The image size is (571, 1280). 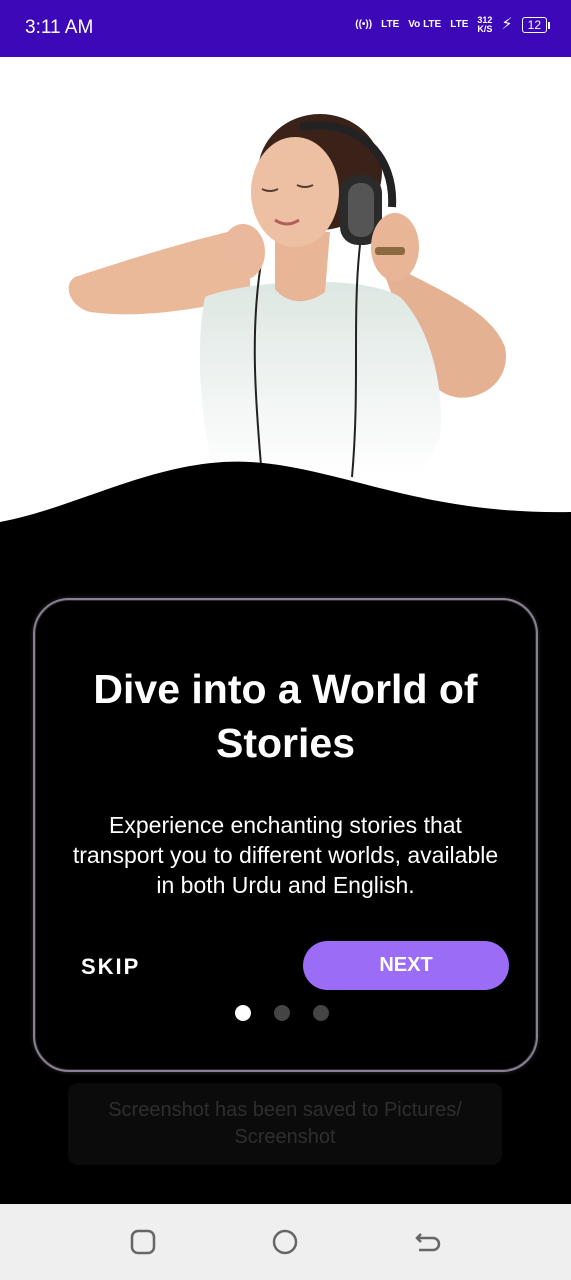 I want to click on status-icons: ((•)) LTE Vo LTE LTE 312 K/S ⚡ 12, so click(x=453, y=25).